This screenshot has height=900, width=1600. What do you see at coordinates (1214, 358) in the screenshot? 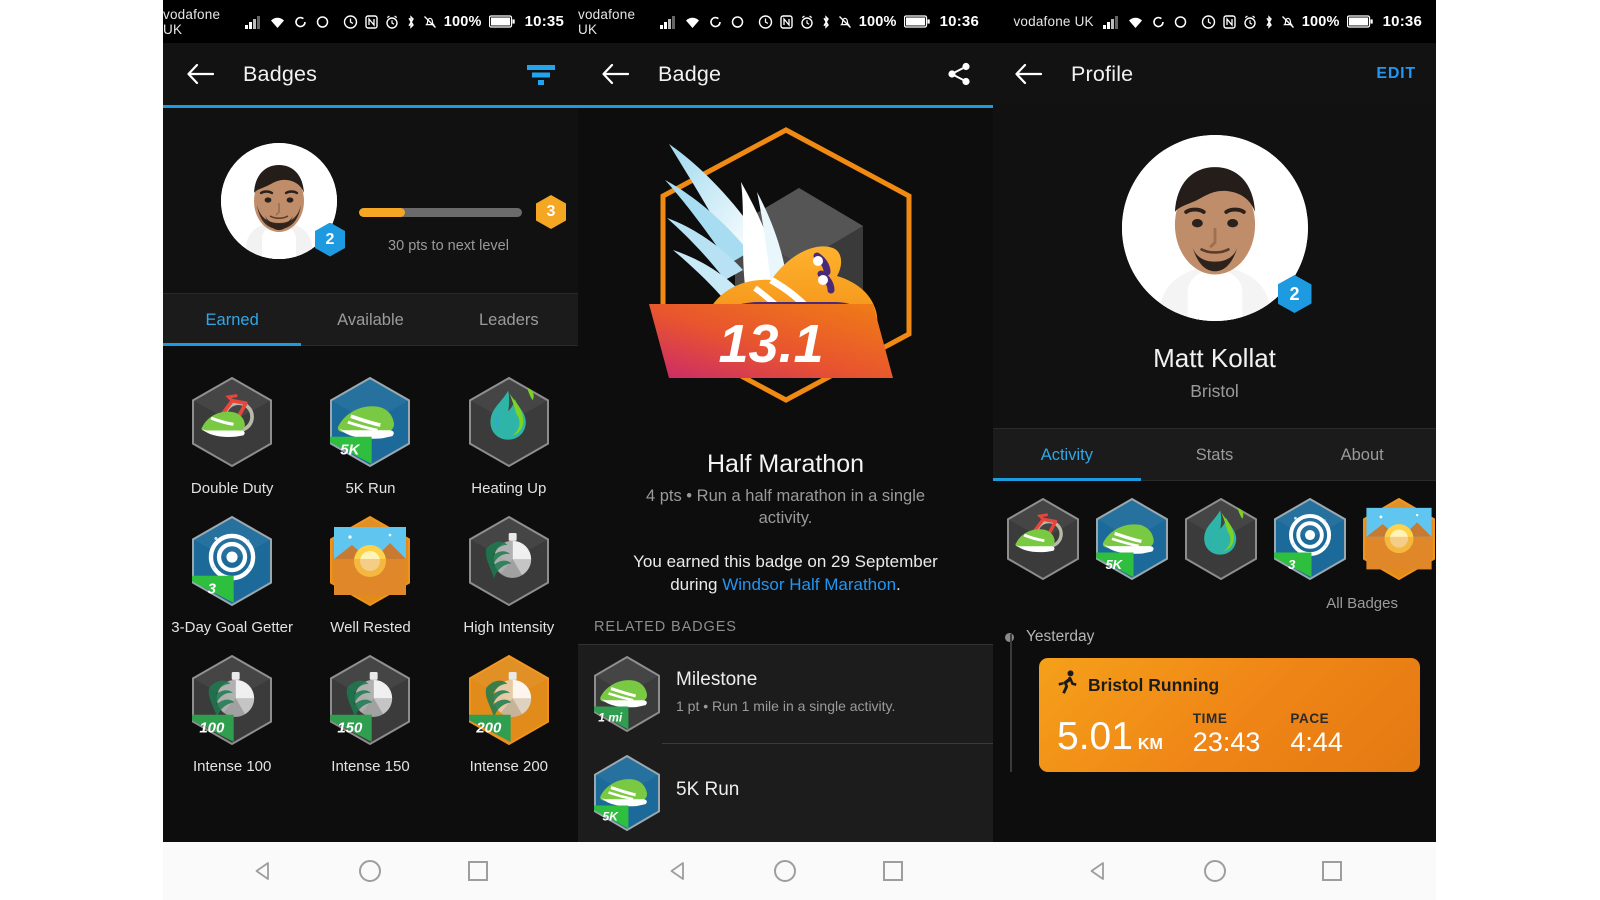
I see `profile-name: Matt Kollat` at bounding box center [1214, 358].